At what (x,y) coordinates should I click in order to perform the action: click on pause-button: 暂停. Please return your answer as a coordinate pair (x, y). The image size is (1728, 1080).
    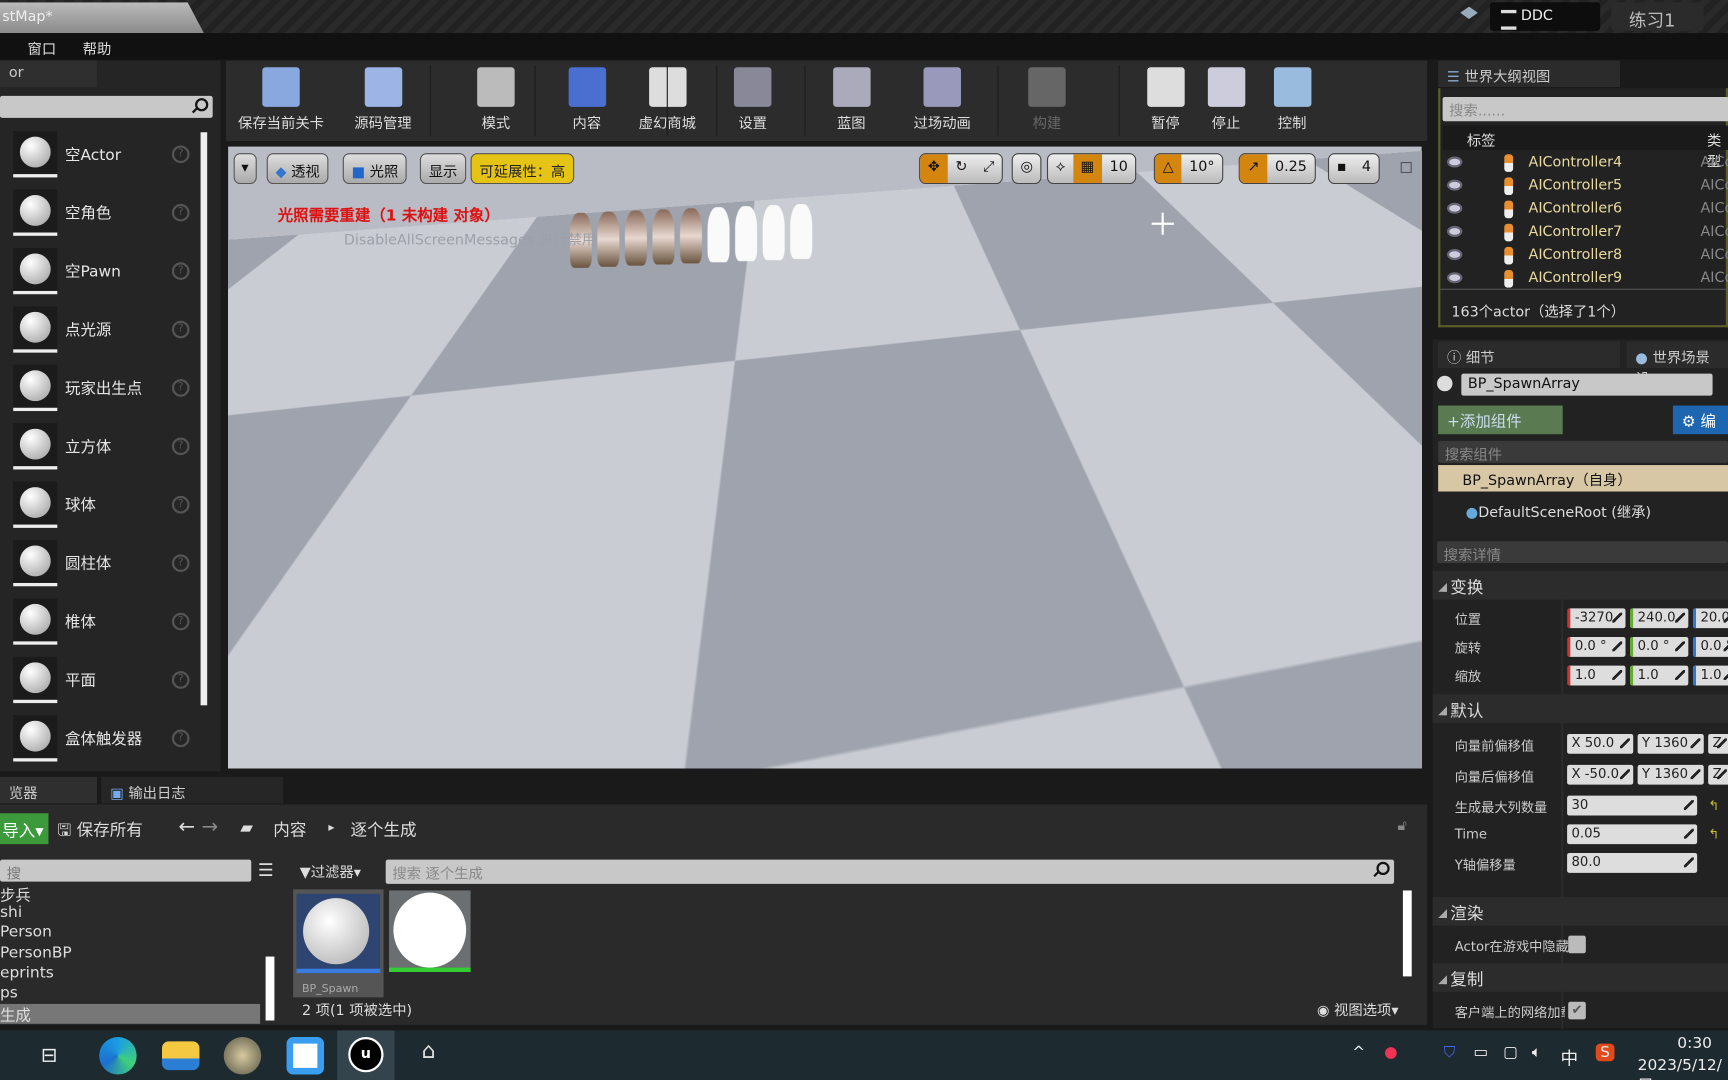
    Looking at the image, I should click on (1166, 100).